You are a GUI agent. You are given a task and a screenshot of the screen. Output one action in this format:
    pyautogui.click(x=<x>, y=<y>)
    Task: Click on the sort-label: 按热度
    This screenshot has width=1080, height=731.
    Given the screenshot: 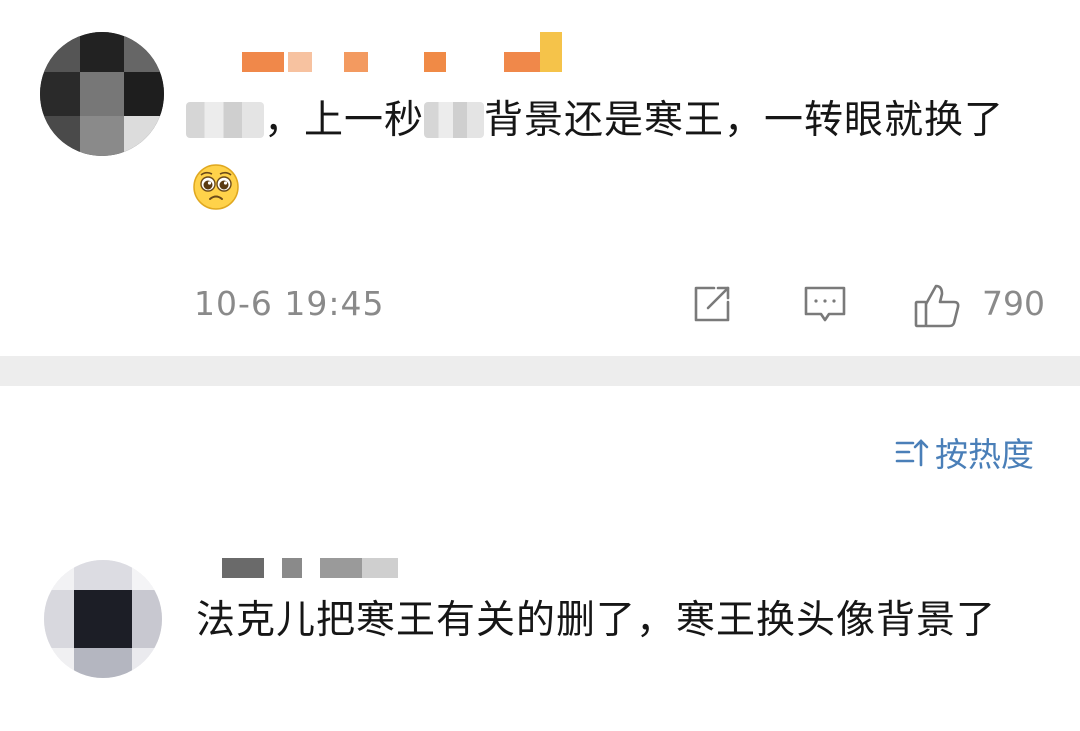 What is the action you would take?
    pyautogui.click(x=984, y=454)
    